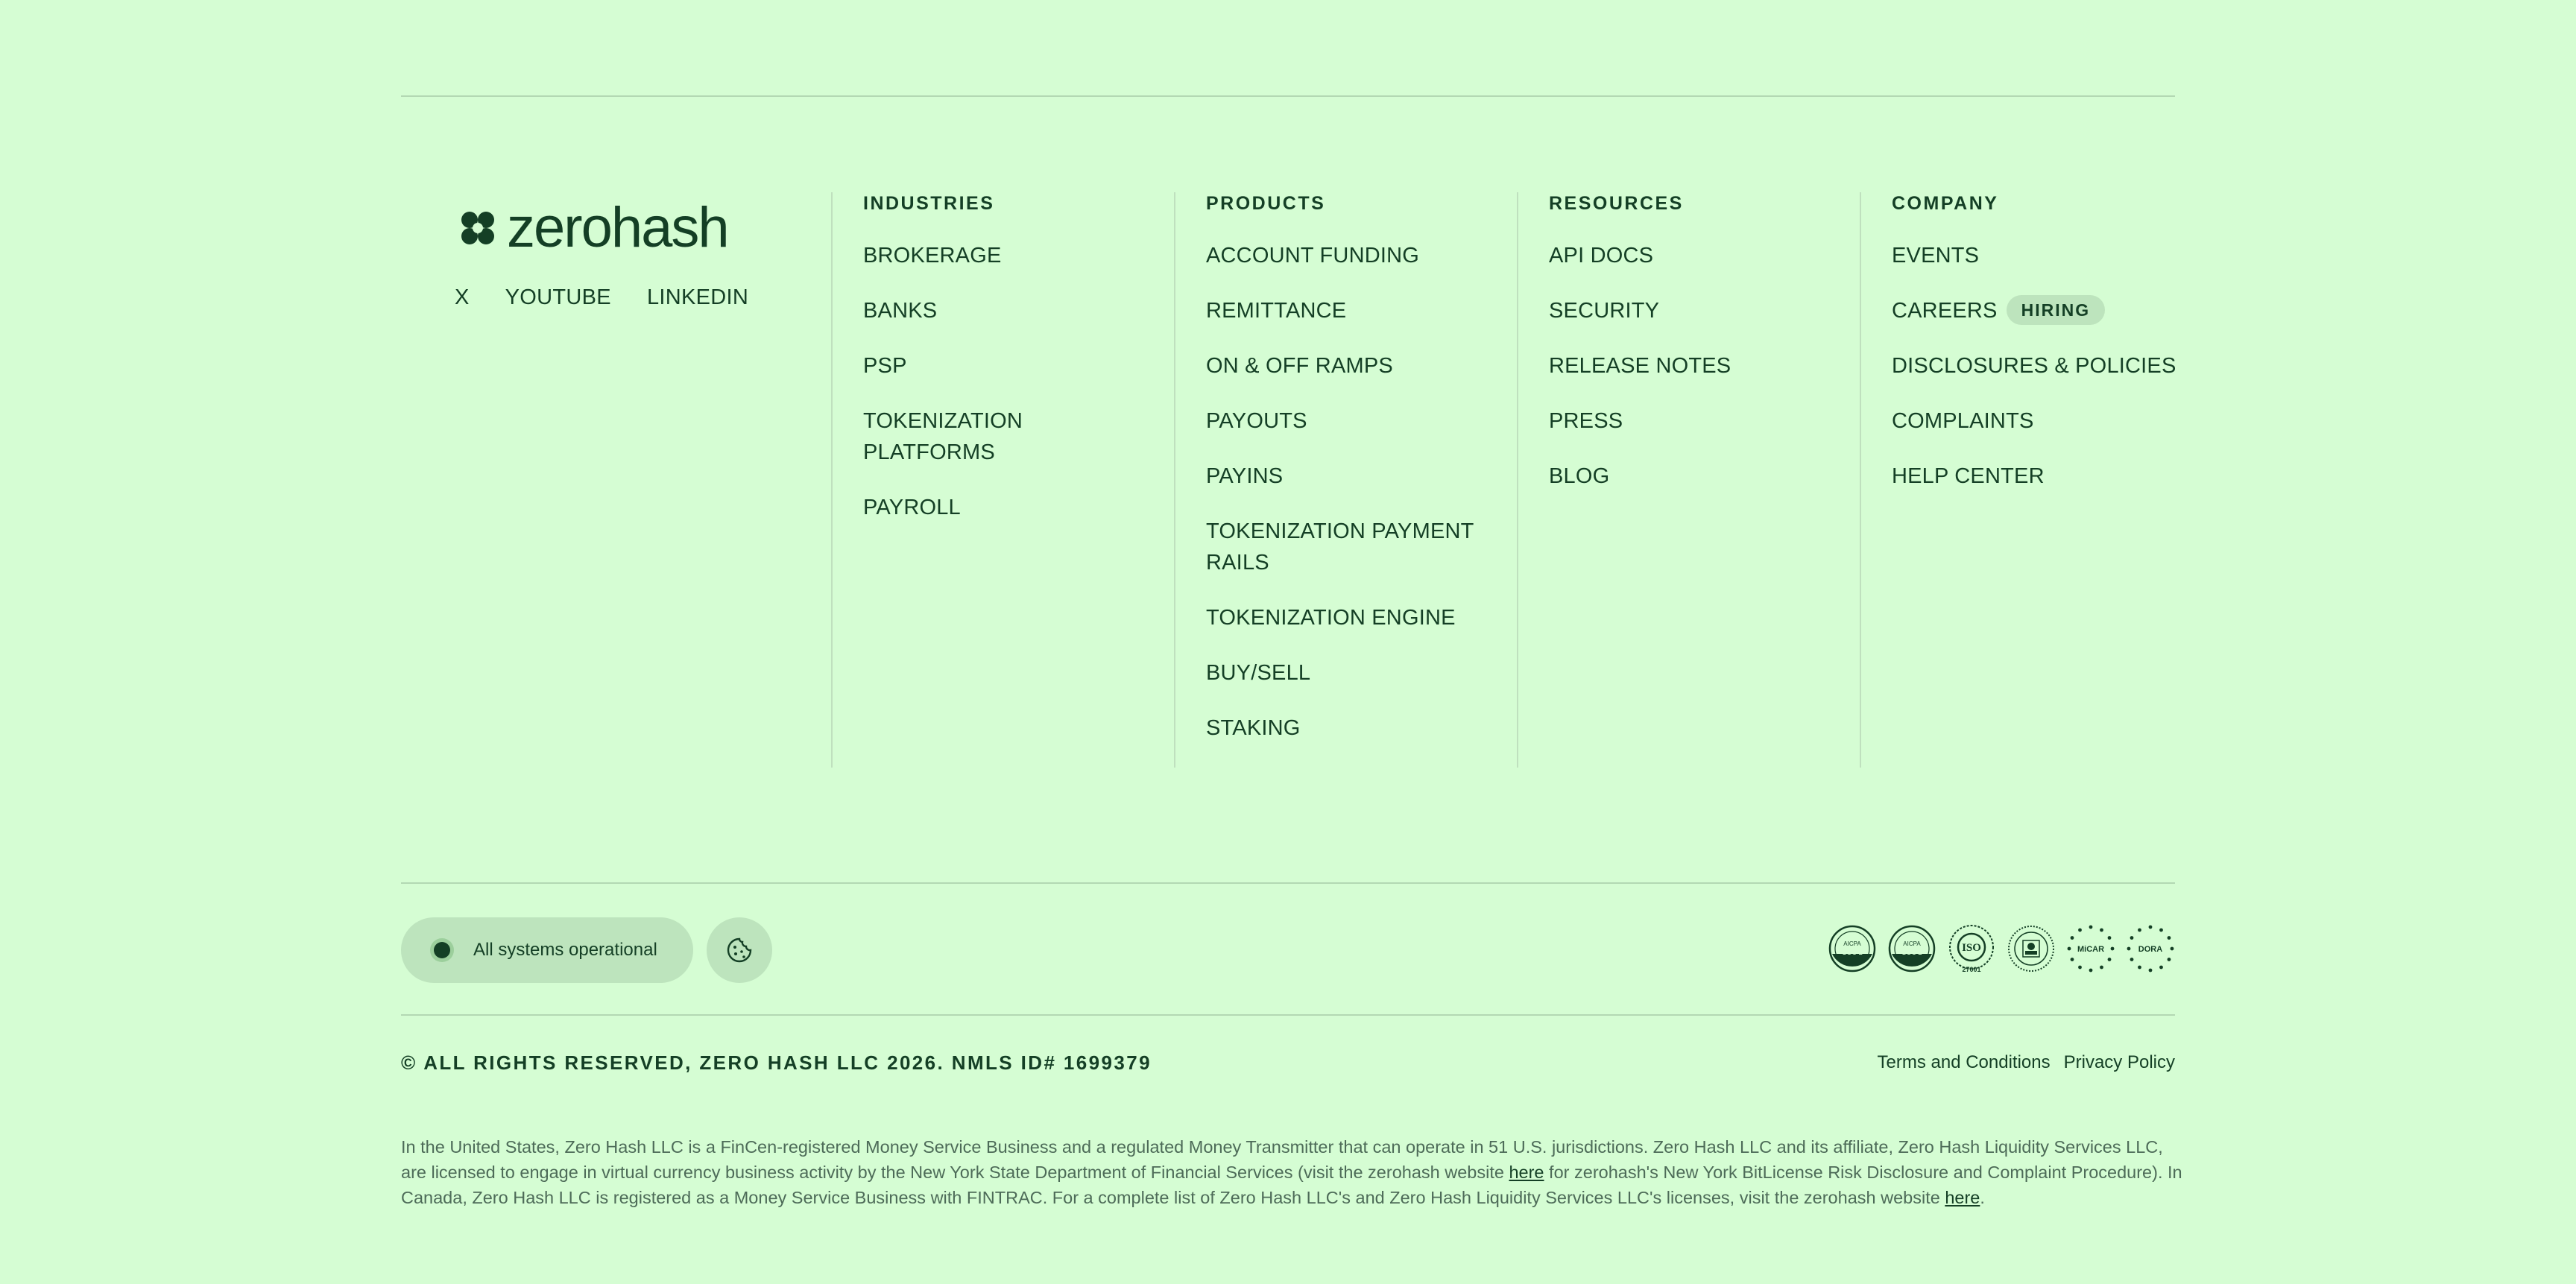  What do you see at coordinates (1244, 476) in the screenshot?
I see `products-payins-link: PAYINS` at bounding box center [1244, 476].